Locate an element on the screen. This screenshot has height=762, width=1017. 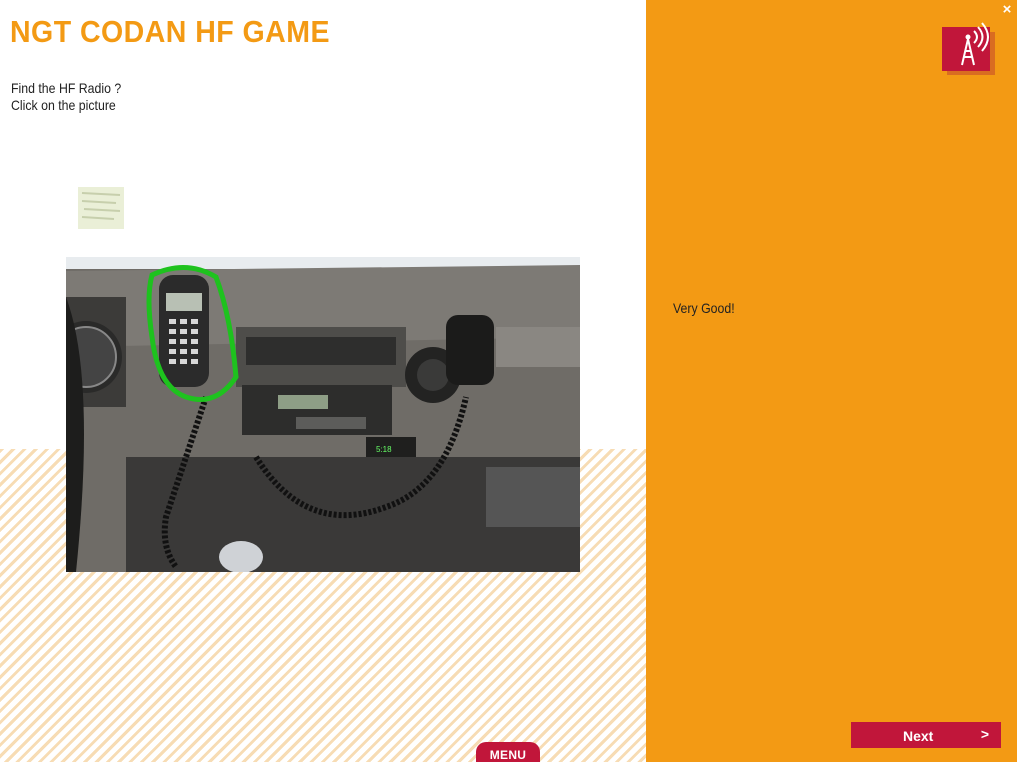
next-button: Next > is located at coordinates (926, 735).